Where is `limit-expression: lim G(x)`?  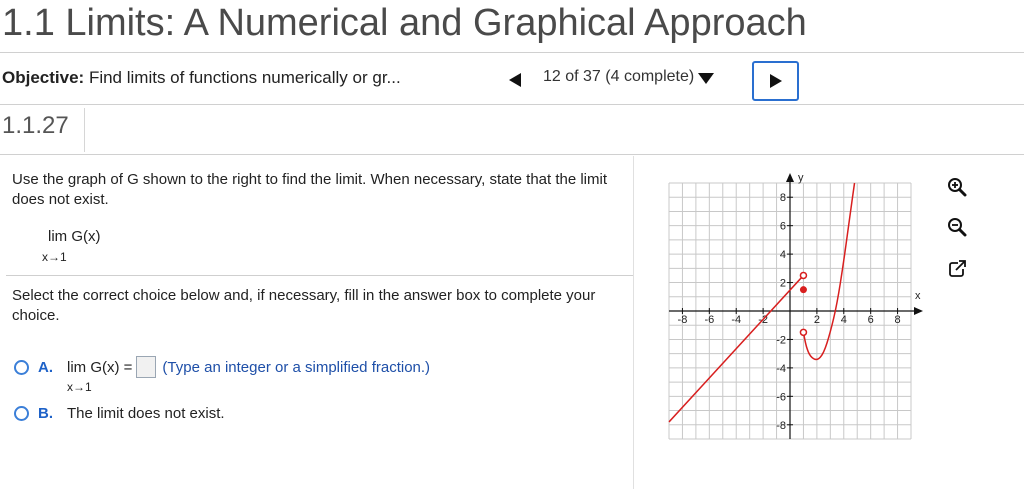
limit-expression: lim G(x) is located at coordinates (74, 236).